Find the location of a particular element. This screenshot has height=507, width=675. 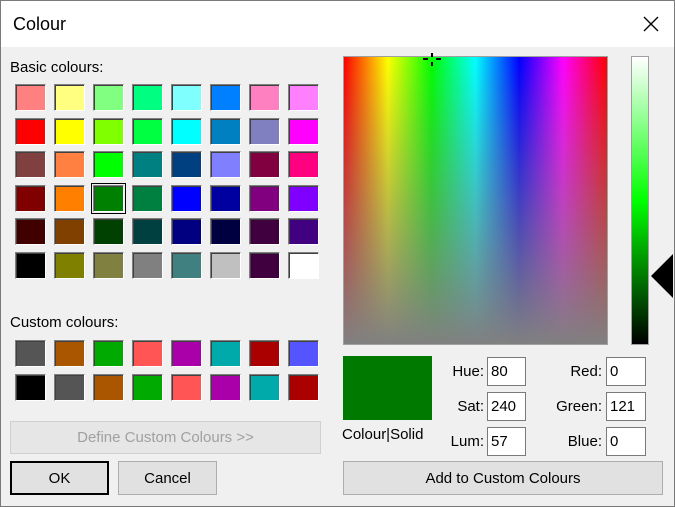

hue-input is located at coordinates (506, 371).